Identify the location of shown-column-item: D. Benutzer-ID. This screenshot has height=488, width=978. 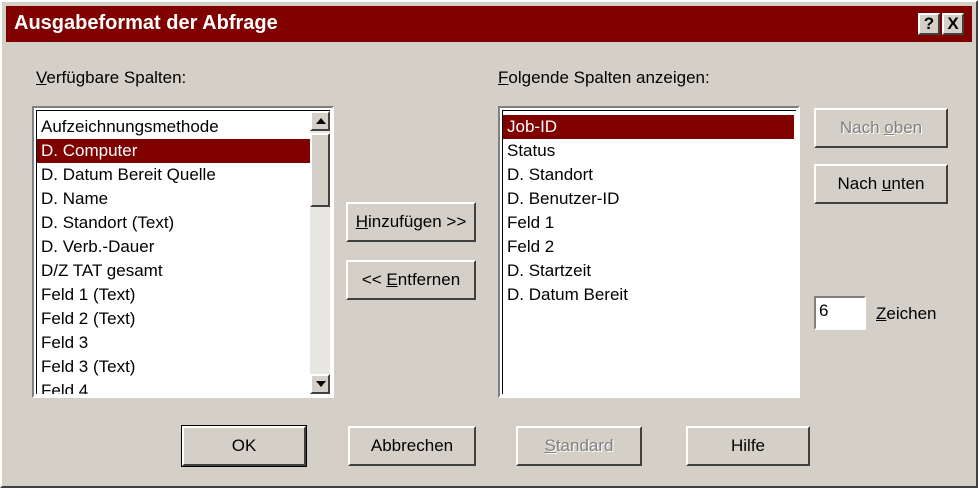
(648, 199).